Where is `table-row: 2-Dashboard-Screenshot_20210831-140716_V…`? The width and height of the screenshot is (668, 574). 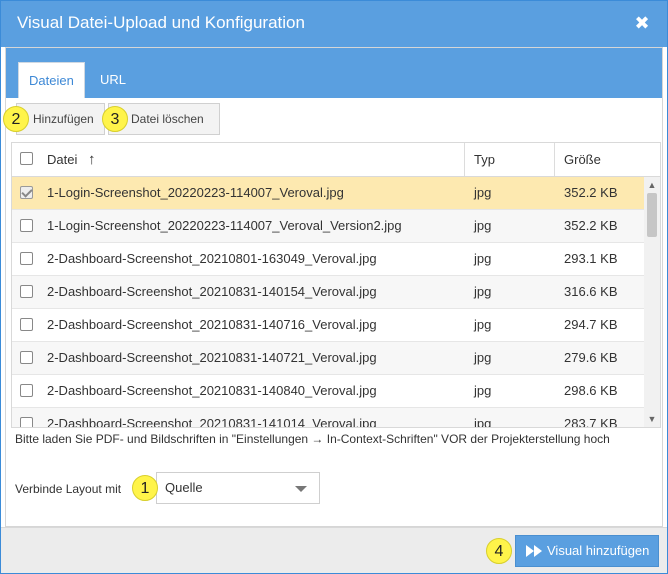 table-row: 2-Dashboard-Screenshot_20210831-140716_V… is located at coordinates (328, 325).